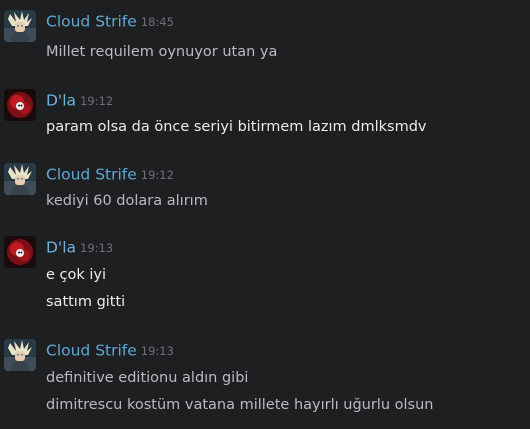 The height and width of the screenshot is (429, 530). I want to click on message-header: Cloud Strife 19:13, so click(110, 350).